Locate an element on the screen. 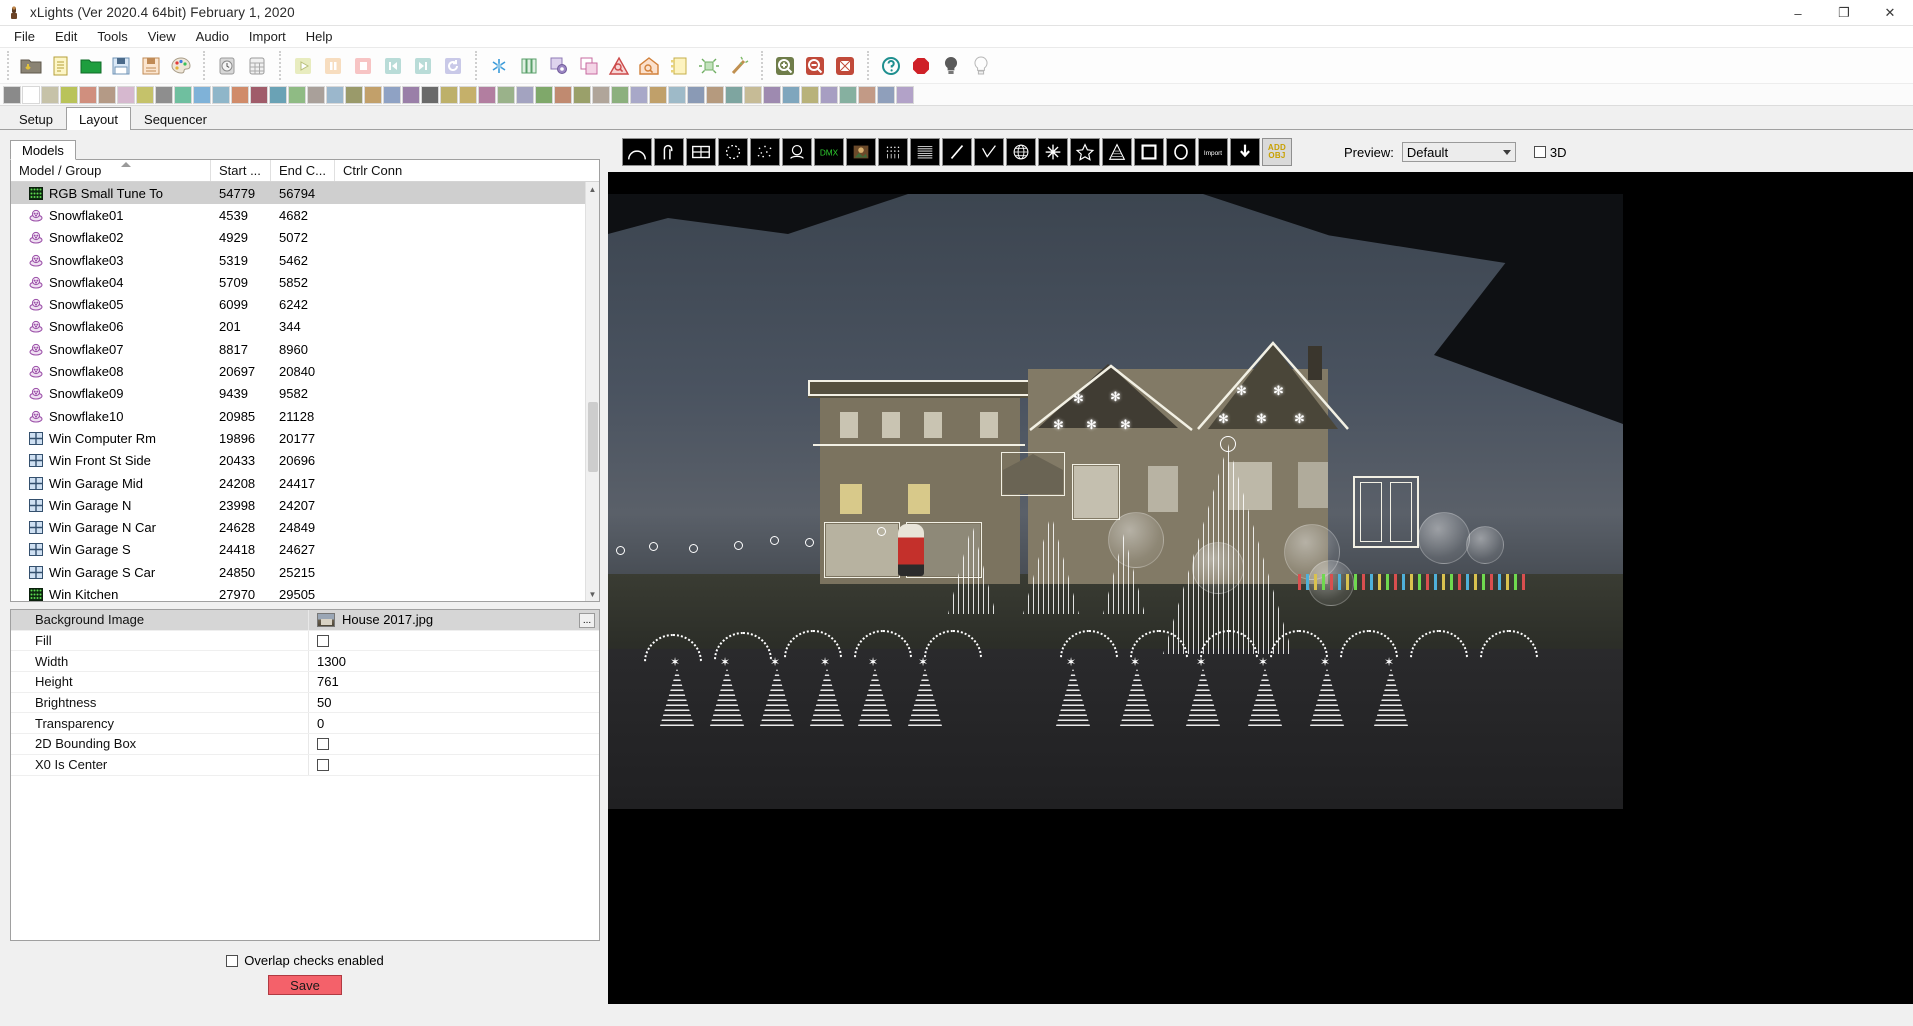 This screenshot has height=1026, width=1913. menu-view: View is located at coordinates (162, 36).